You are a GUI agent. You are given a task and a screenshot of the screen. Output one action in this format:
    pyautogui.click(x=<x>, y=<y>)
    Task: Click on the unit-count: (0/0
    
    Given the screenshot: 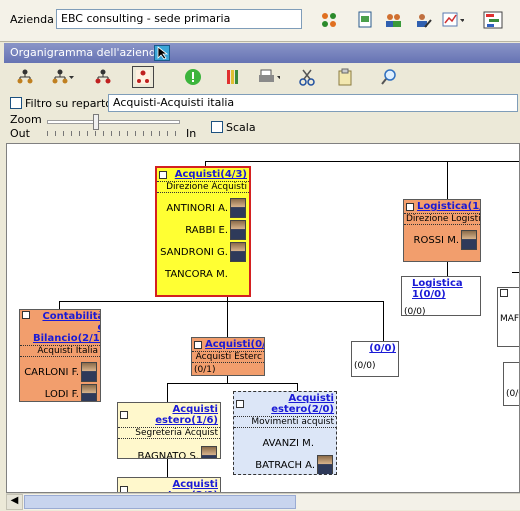 What is the action you would take?
    pyautogui.click(x=512, y=394)
    